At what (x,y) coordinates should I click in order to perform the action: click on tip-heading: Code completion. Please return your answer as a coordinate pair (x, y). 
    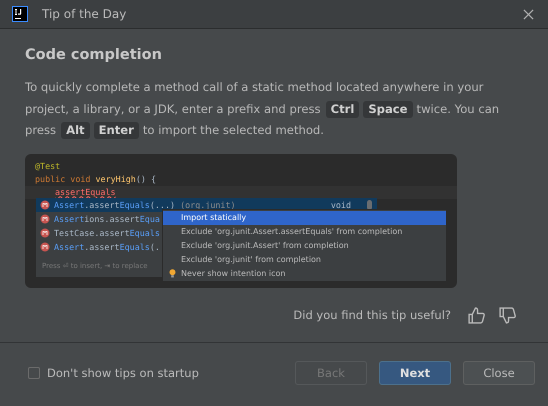
    Looking at the image, I should click on (94, 55).